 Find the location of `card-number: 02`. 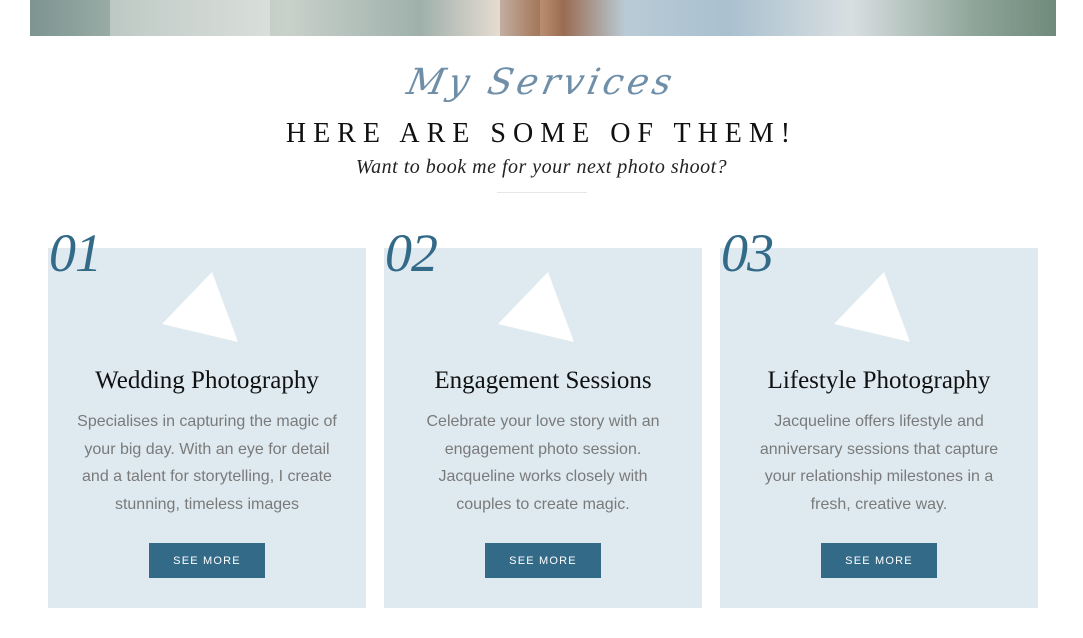

card-number: 02 is located at coordinates (411, 253).